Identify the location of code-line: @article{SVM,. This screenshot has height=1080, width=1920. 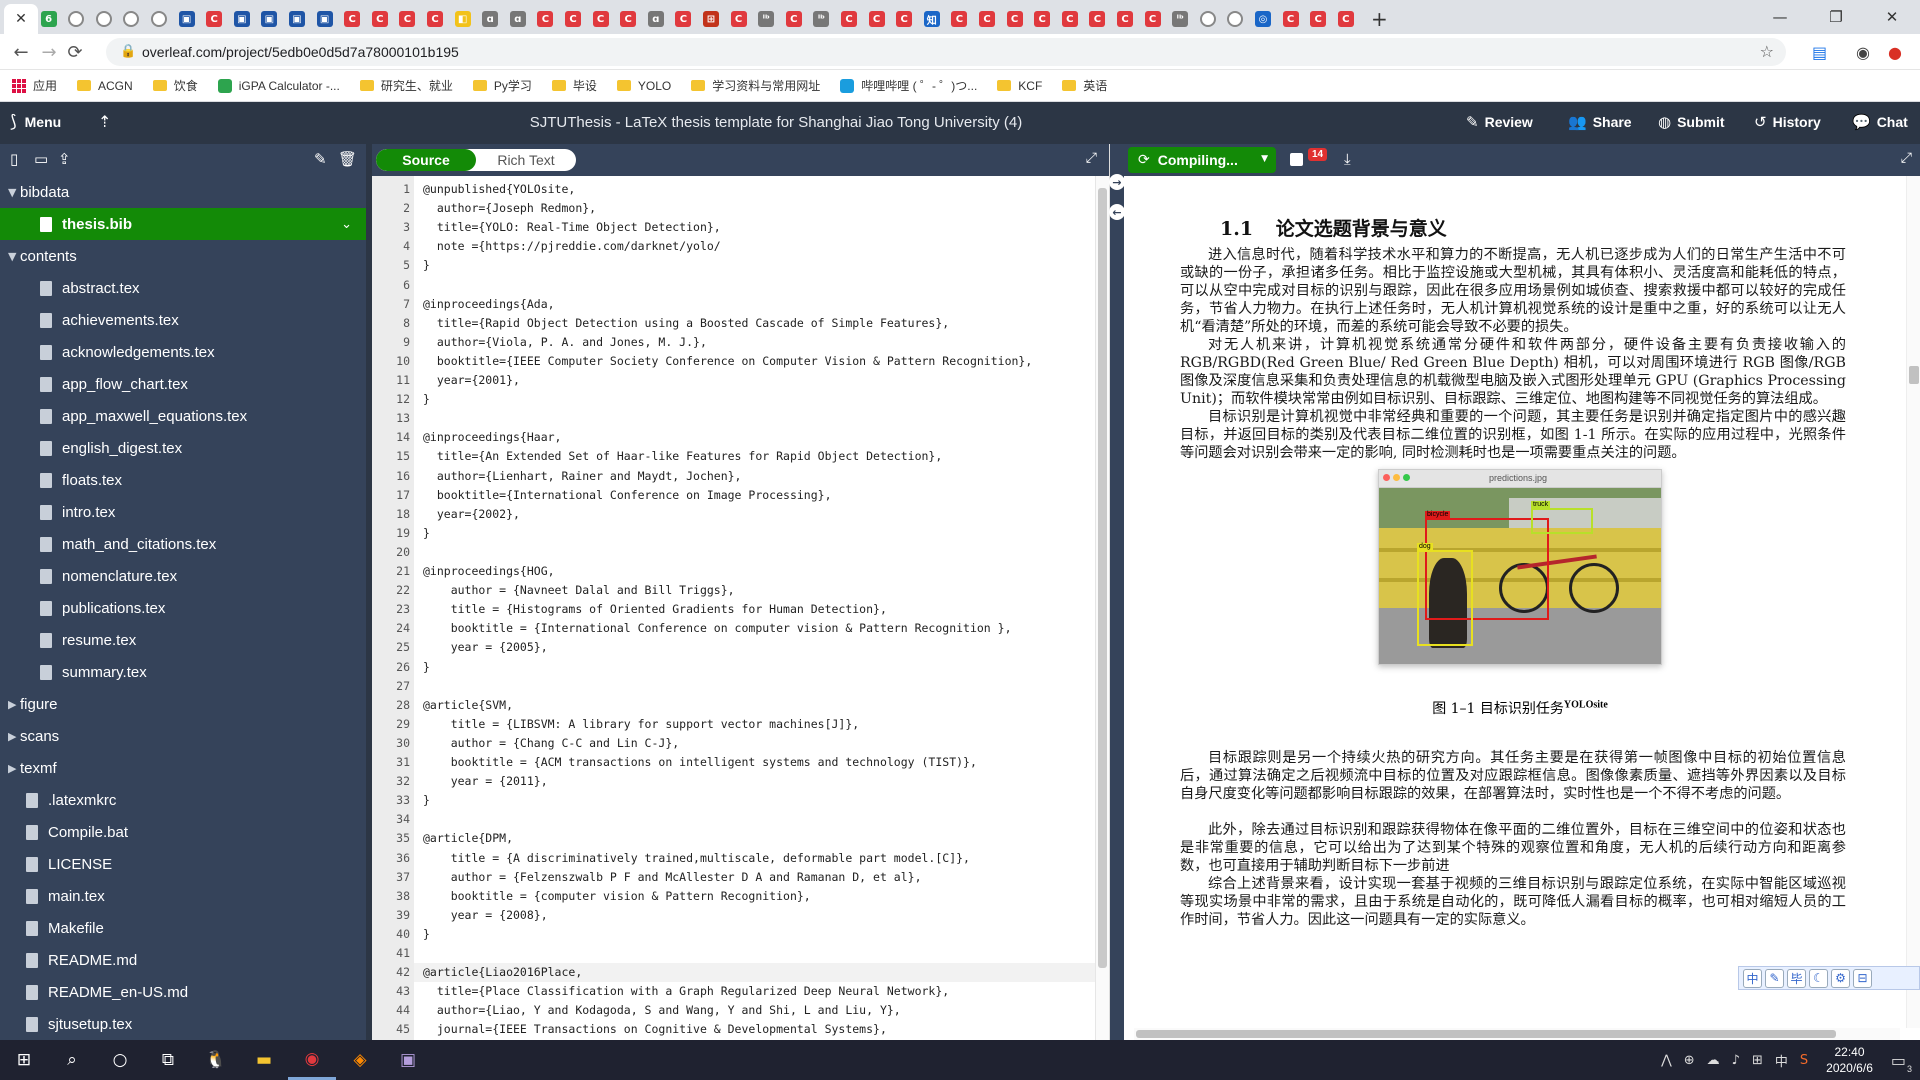
(468, 705).